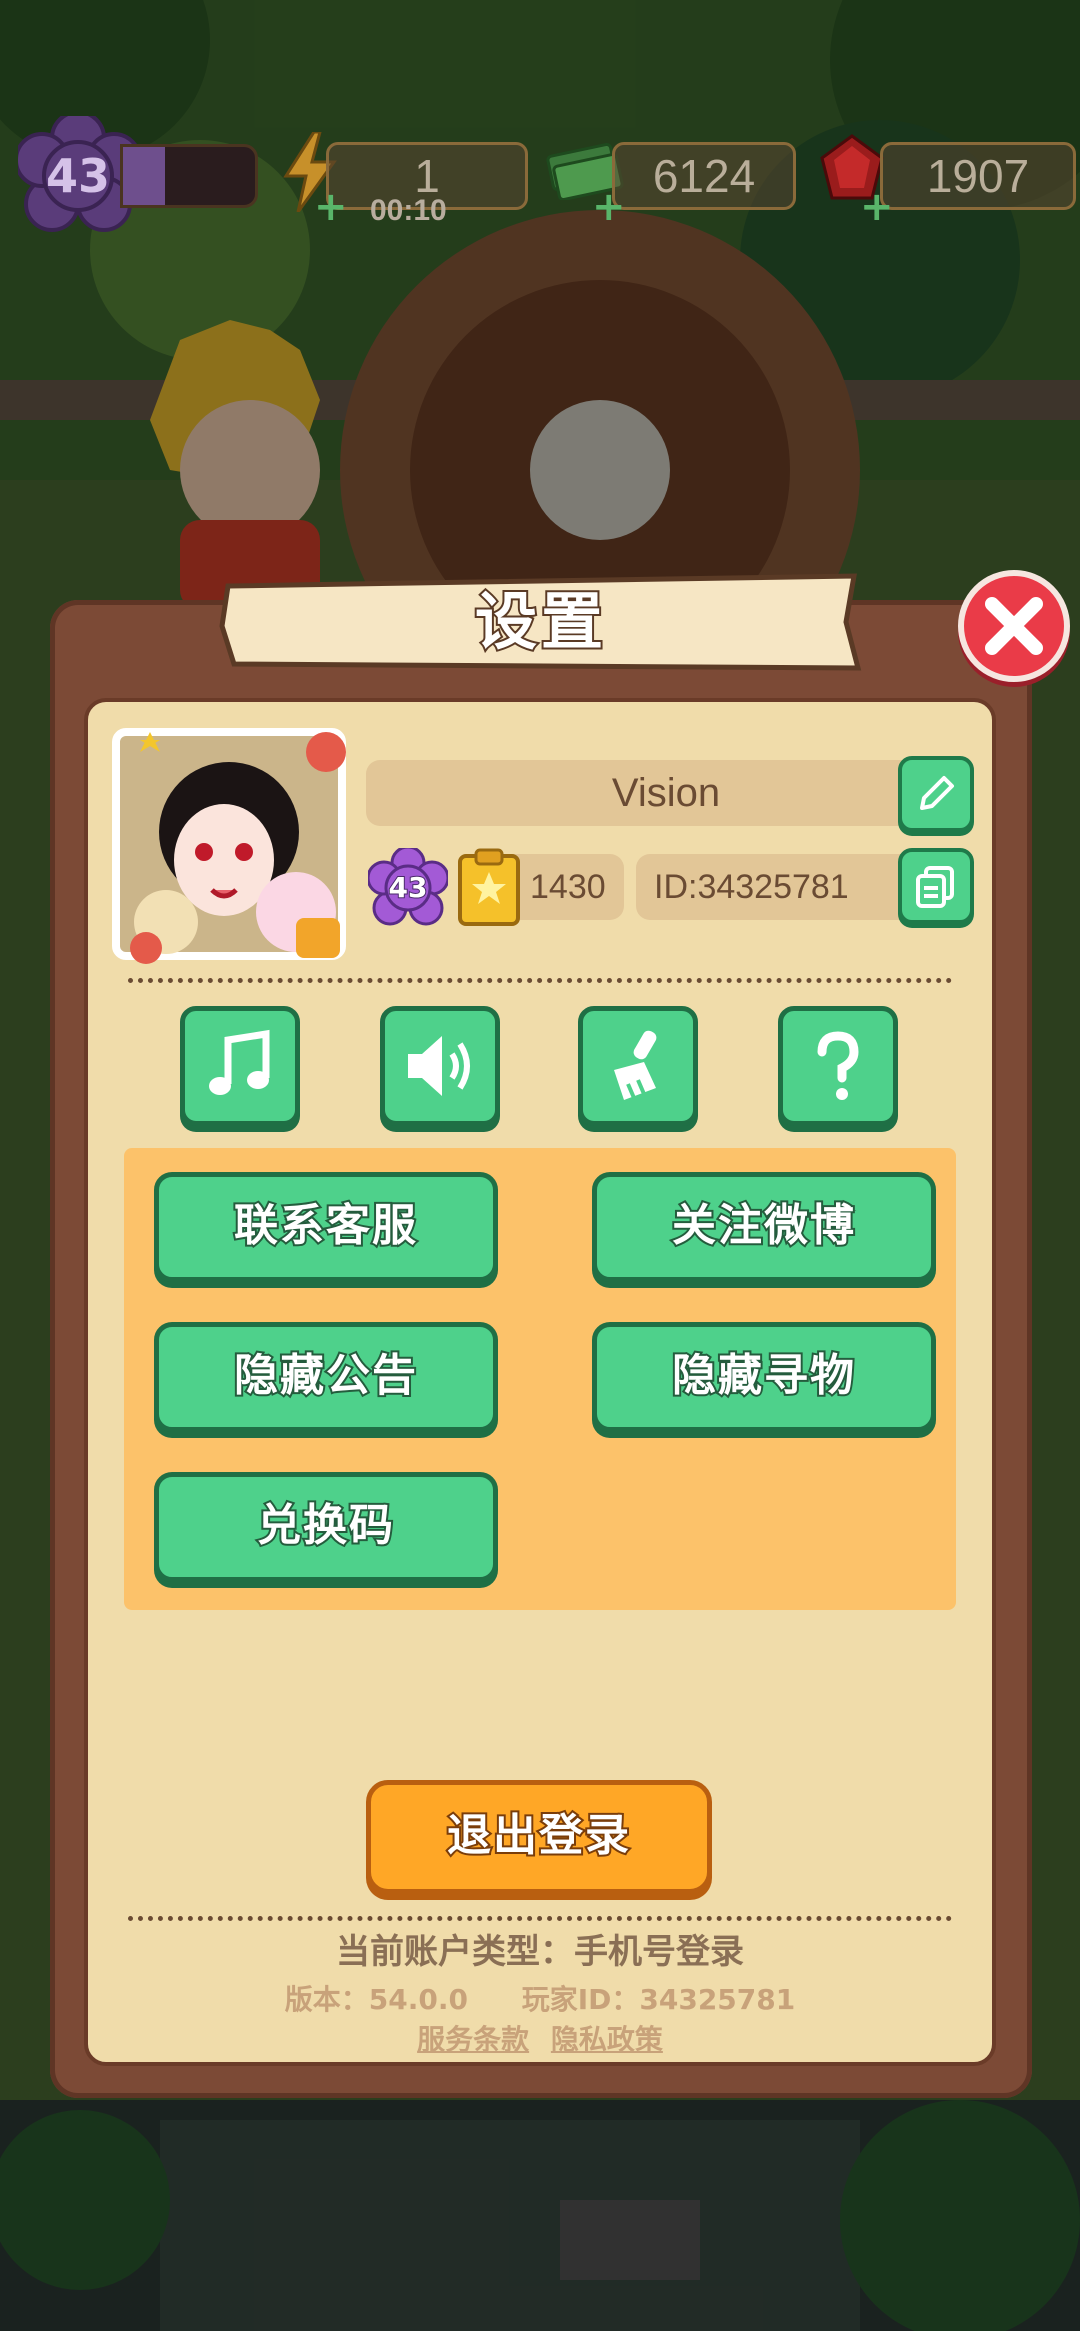 The height and width of the screenshot is (2331, 1080). I want to click on speaker-icon, so click(439, 1066).